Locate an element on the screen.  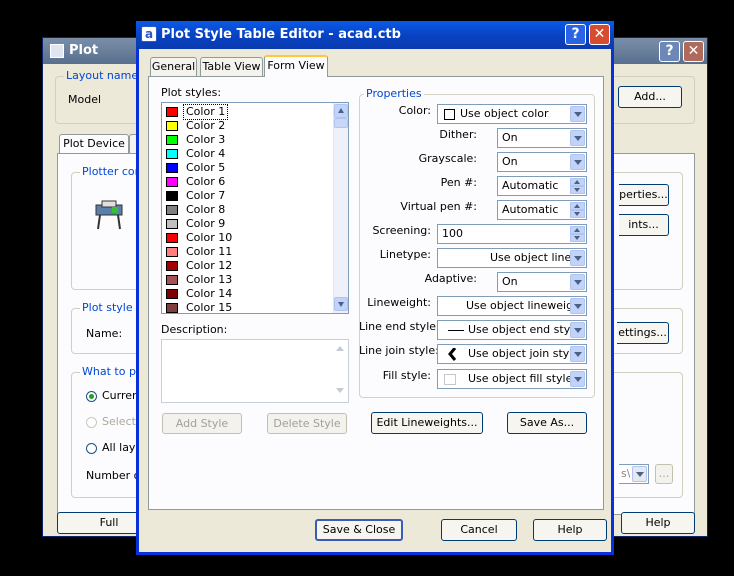
list-item: Color 9 is located at coordinates (248, 224).